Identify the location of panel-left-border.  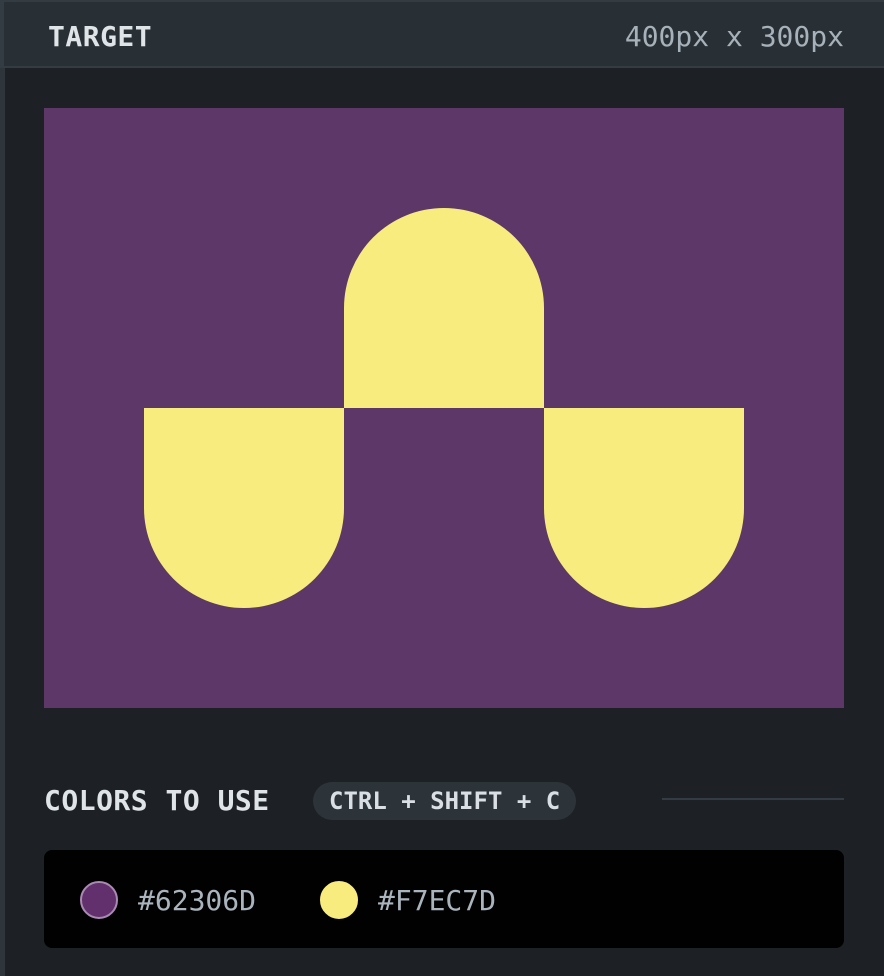
(2, 522).